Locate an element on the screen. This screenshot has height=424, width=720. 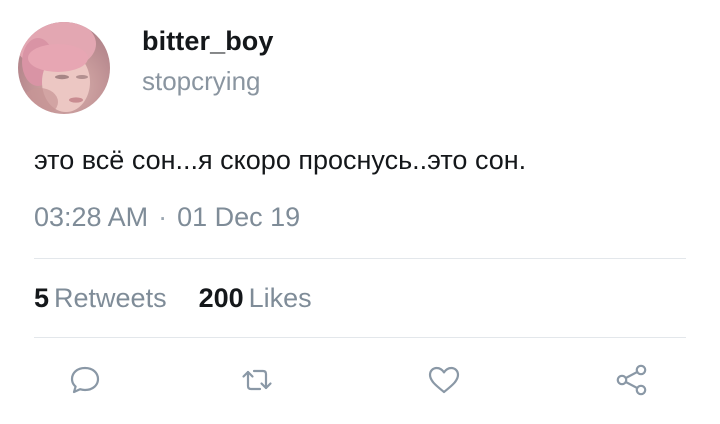
reply-icon is located at coordinates (85, 380).